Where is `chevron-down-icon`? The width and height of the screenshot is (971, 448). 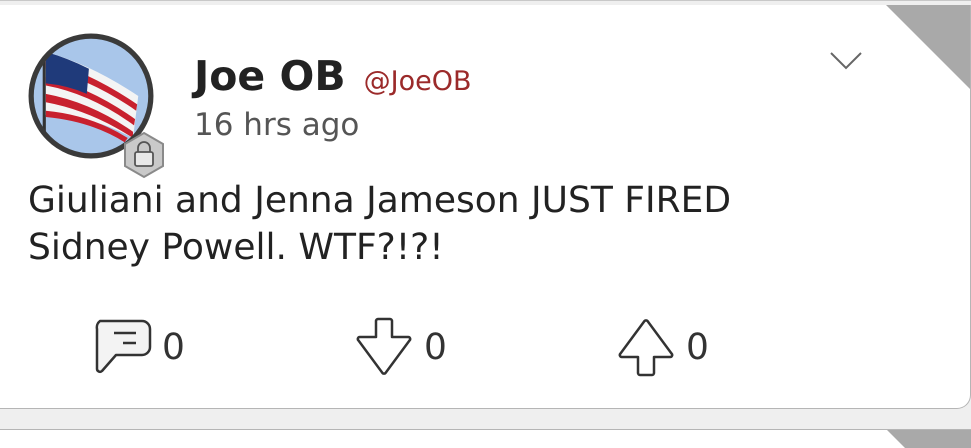 chevron-down-icon is located at coordinates (846, 61).